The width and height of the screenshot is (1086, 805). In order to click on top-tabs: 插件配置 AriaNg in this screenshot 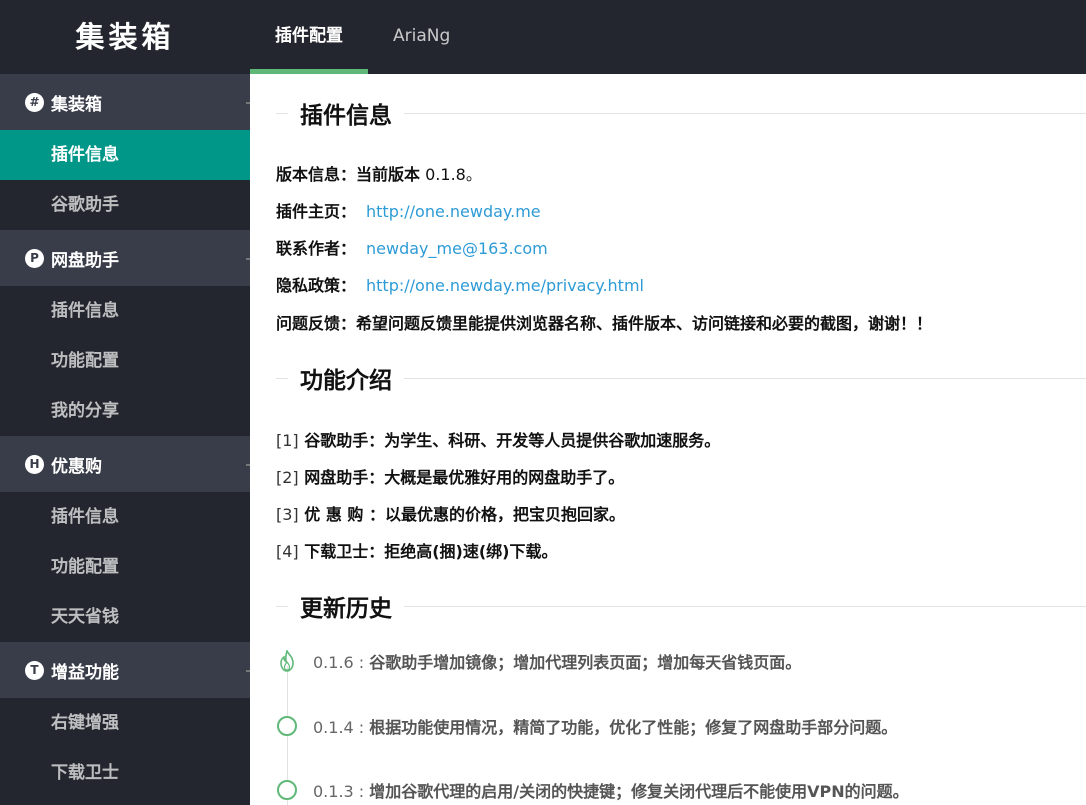, I will do `click(362, 37)`.